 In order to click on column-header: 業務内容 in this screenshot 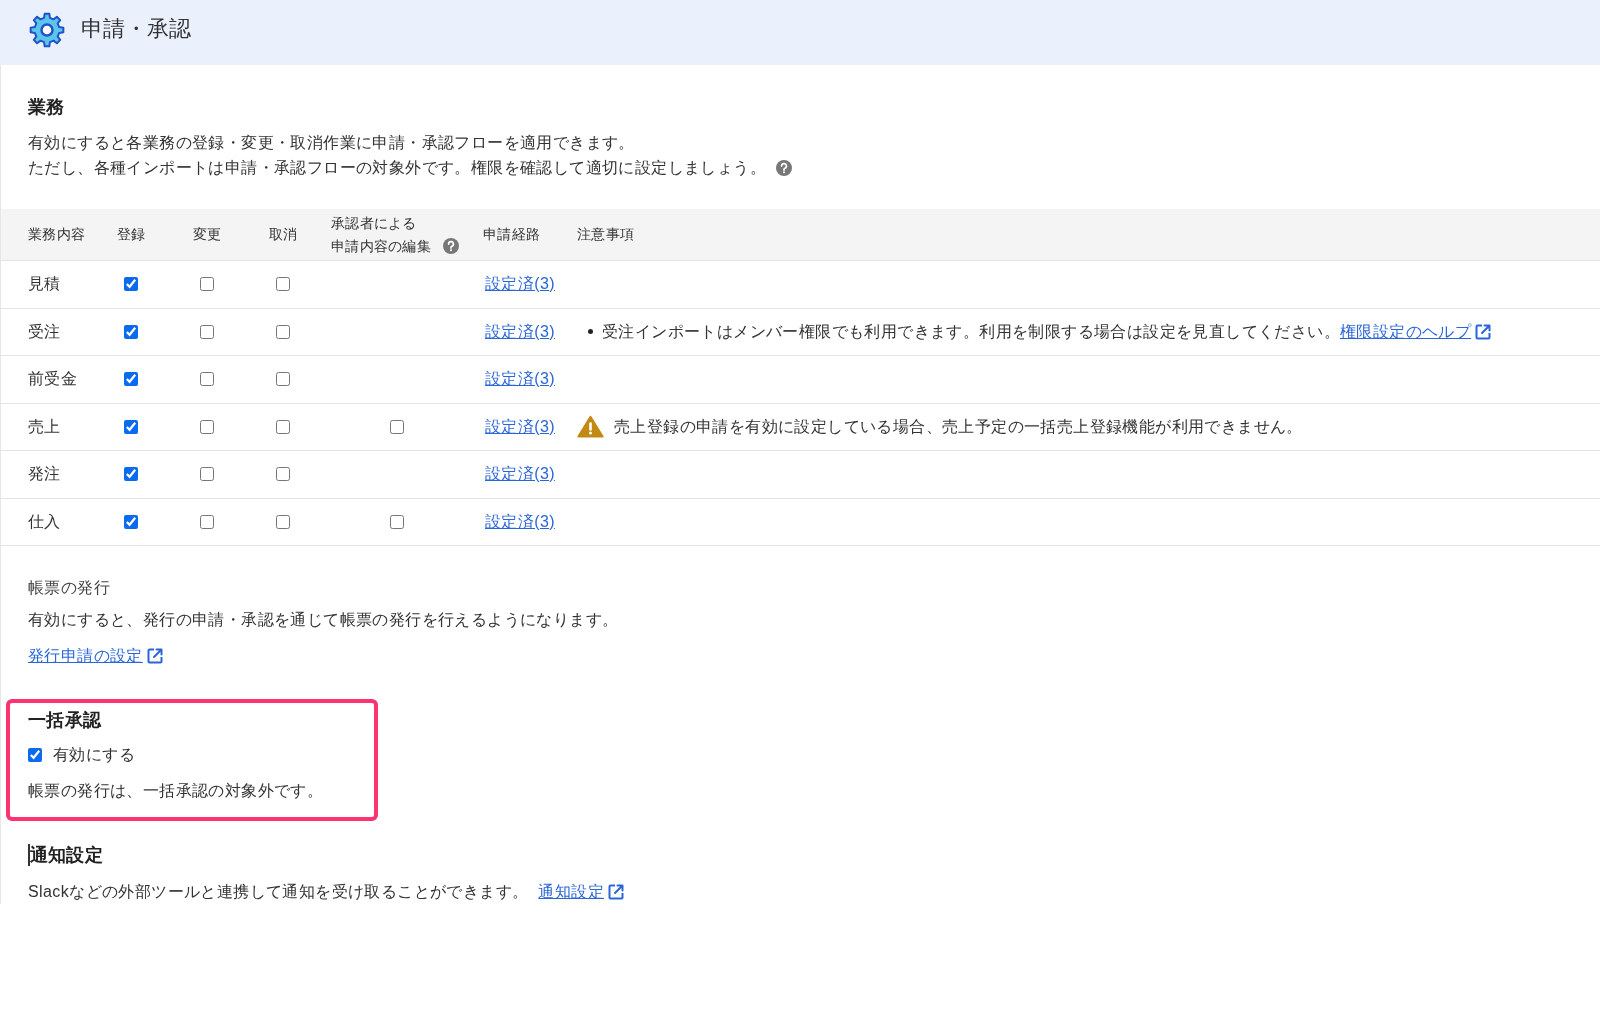, I will do `click(57, 234)`.